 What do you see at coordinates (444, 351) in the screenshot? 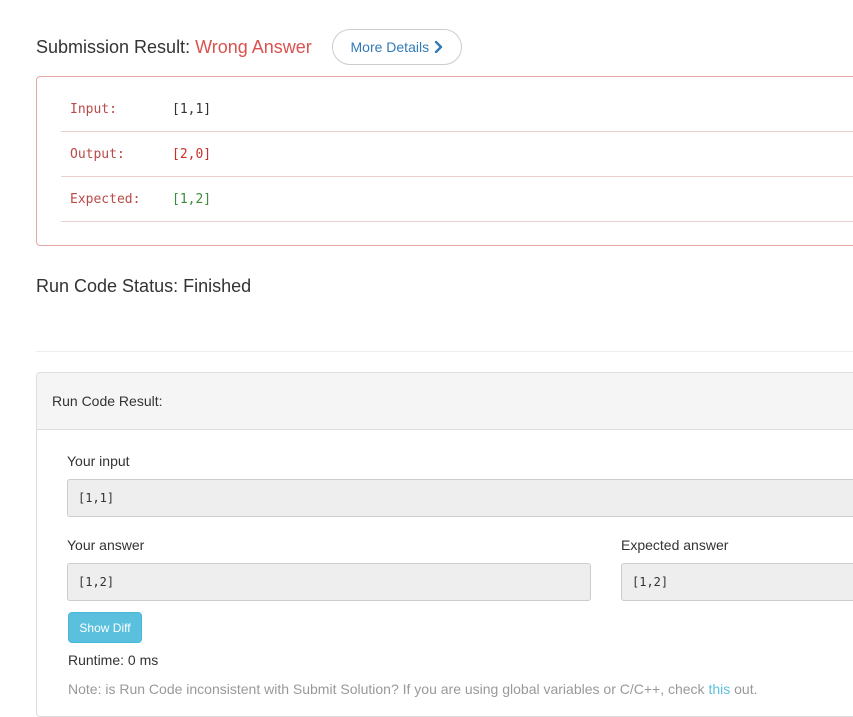
I see `section-divider` at bounding box center [444, 351].